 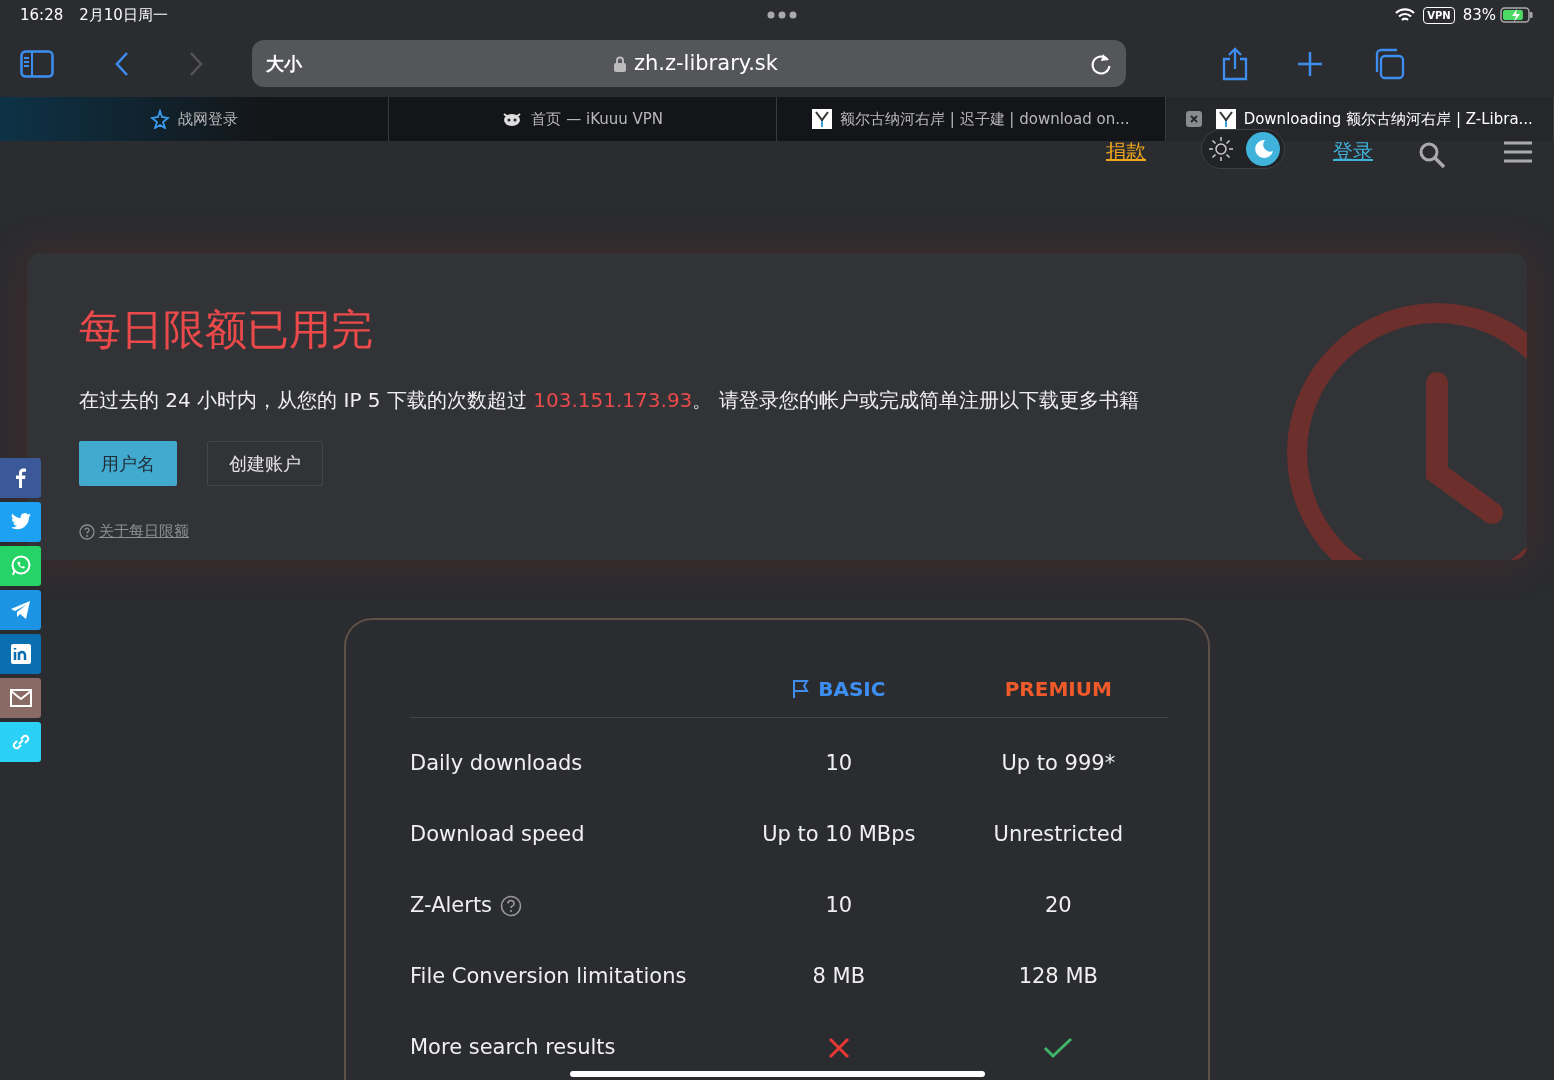 I want to click on browser-tab: 战网登录, so click(x=194, y=119).